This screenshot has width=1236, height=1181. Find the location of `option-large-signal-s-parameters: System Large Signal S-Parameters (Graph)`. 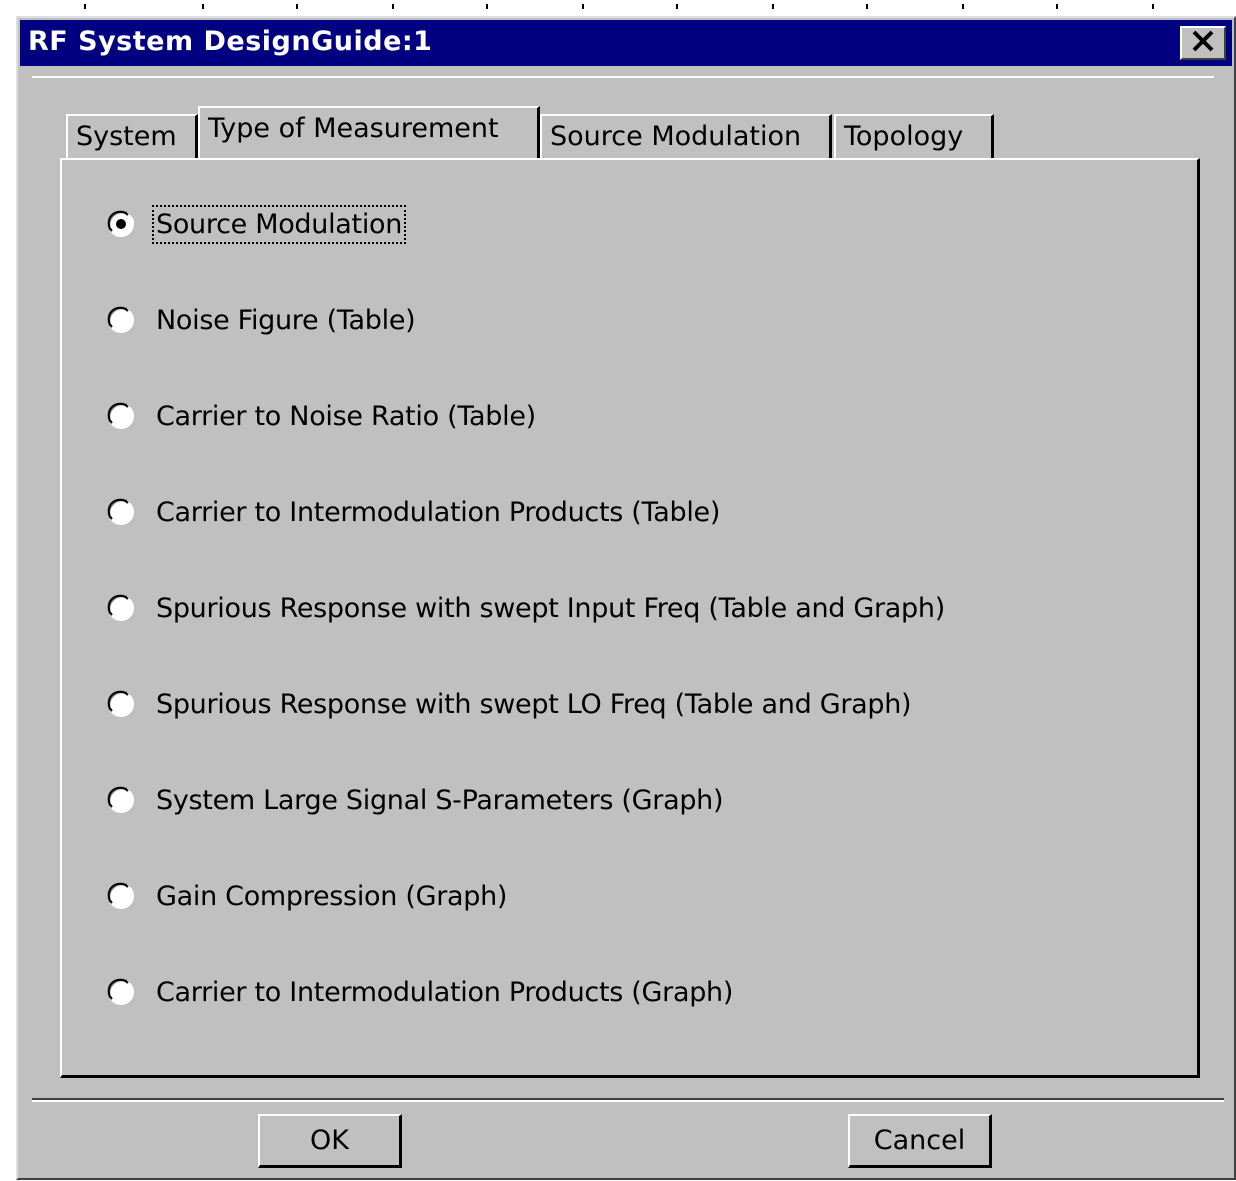

option-large-signal-s-parameters: System Large Signal S-Parameters (Graph) is located at coordinates (415, 800).